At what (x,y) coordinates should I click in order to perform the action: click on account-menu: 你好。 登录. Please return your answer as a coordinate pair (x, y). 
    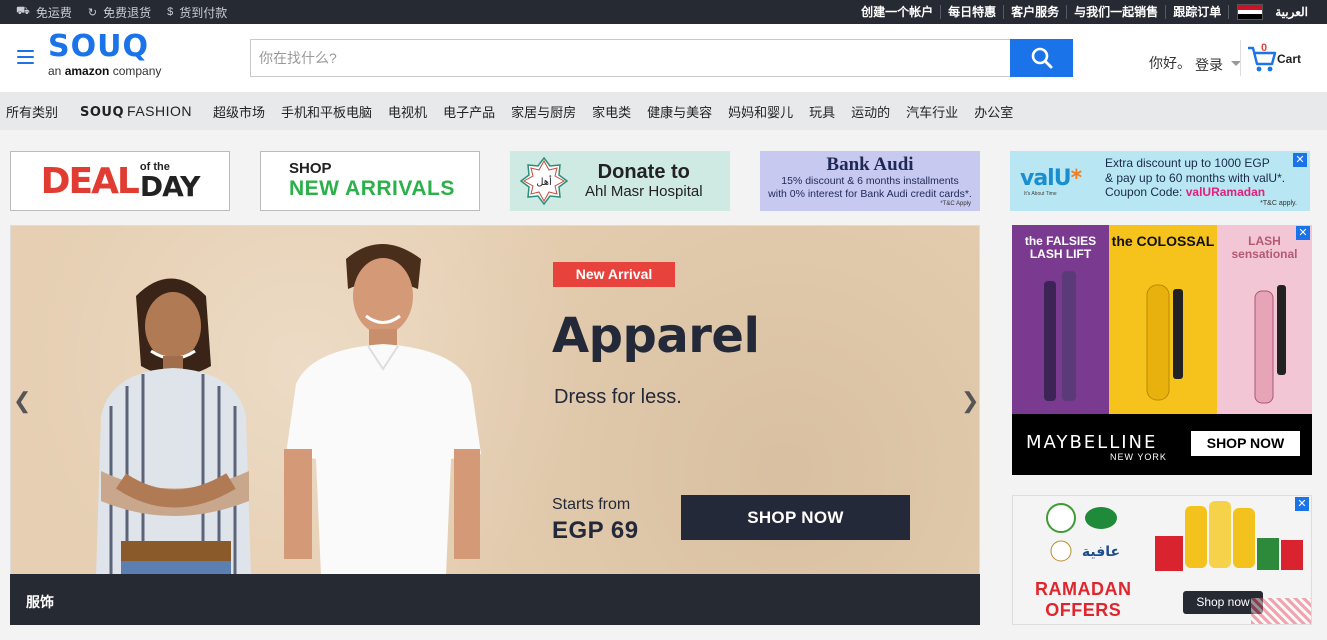
    Looking at the image, I should click on (1195, 63).